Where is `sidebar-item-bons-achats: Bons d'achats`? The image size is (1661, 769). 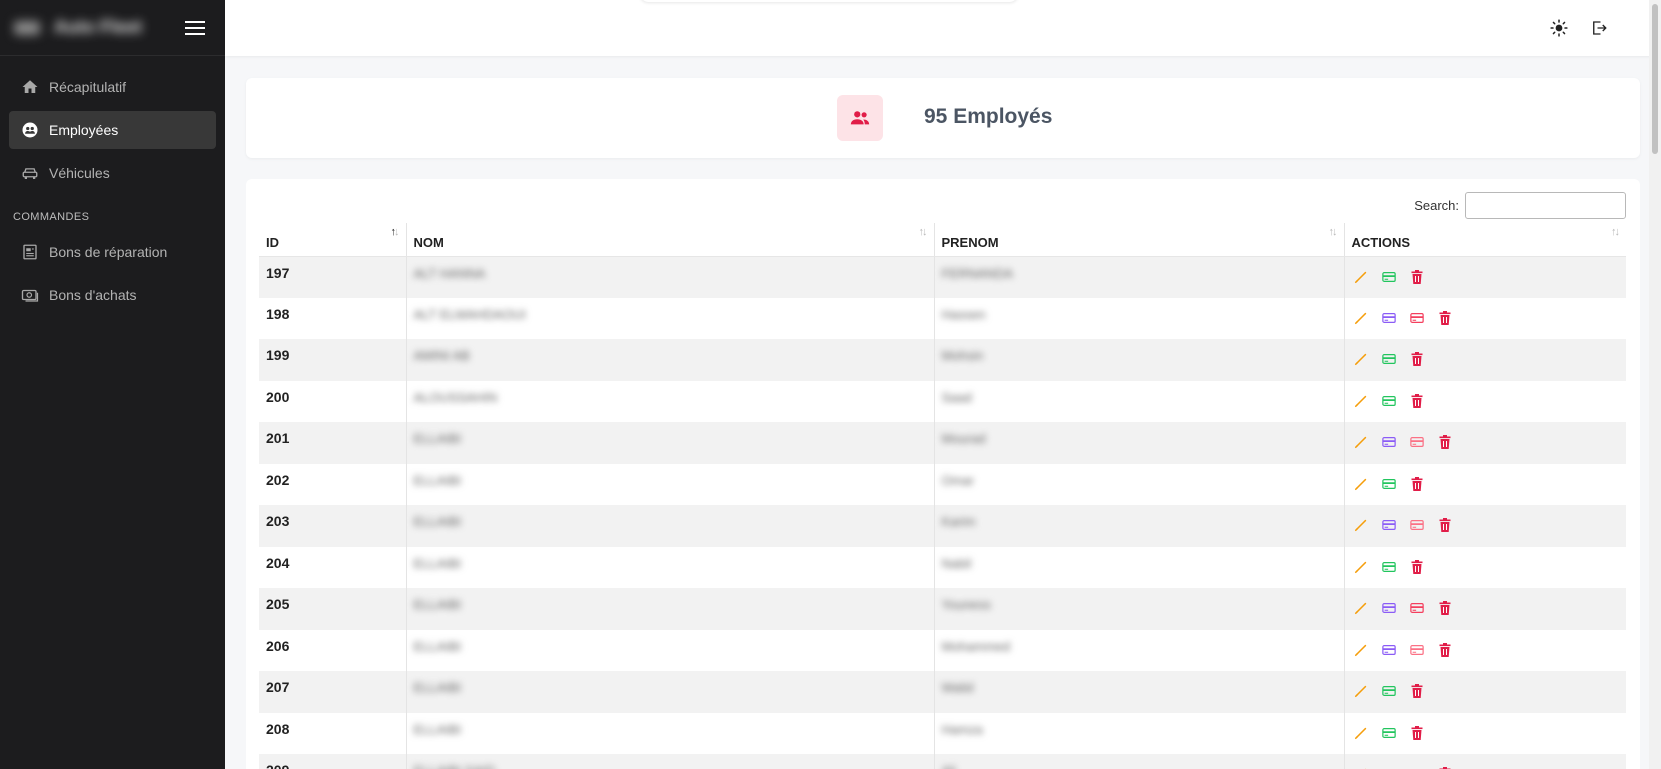
sidebar-item-bons-achats: Bons d'achats is located at coordinates (112, 295).